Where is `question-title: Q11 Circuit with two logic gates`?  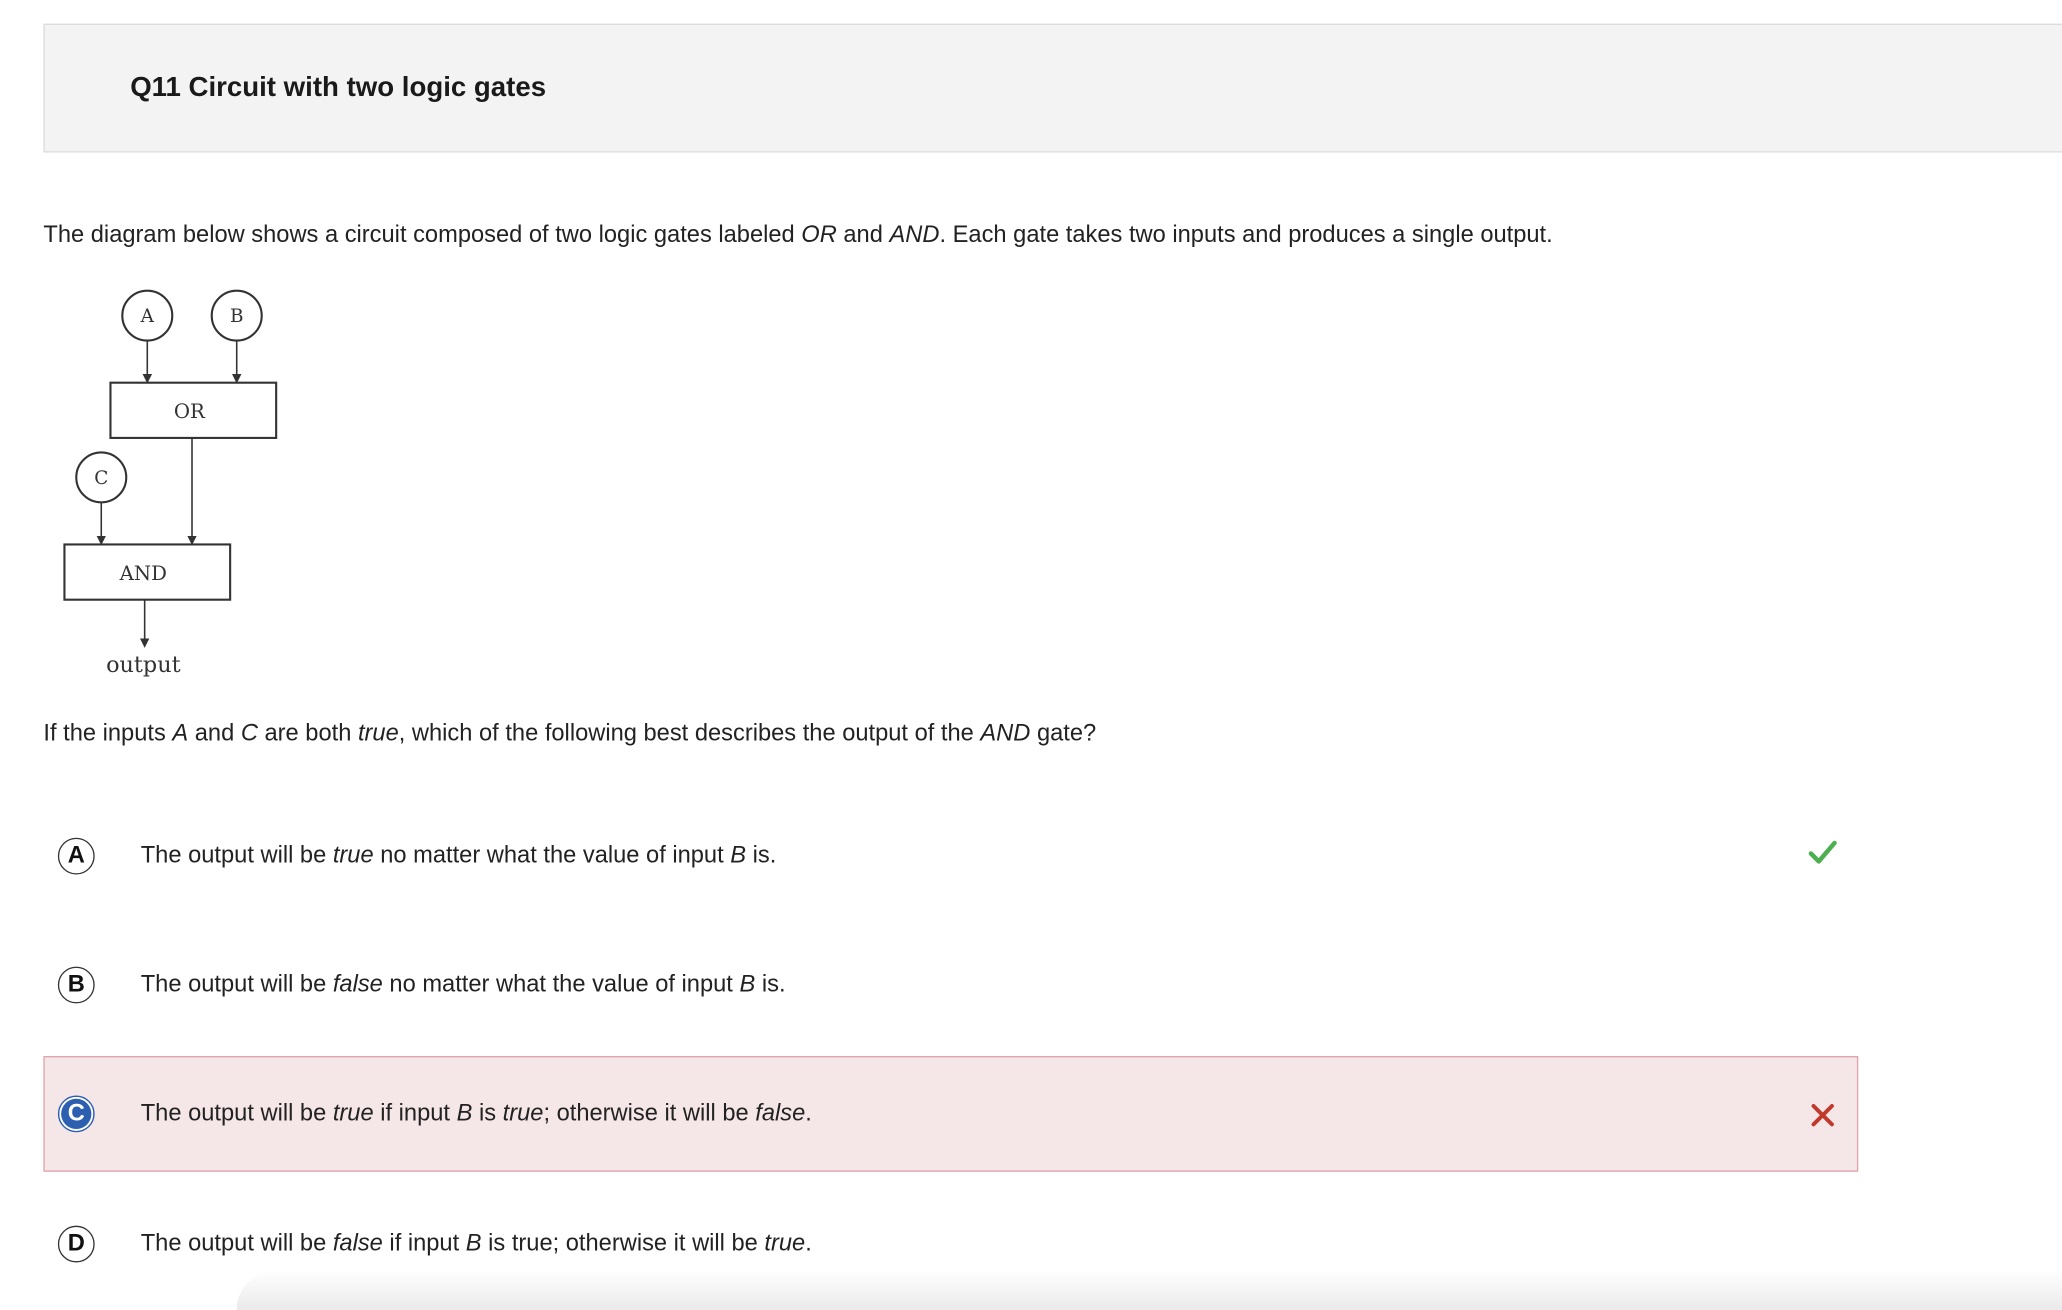 question-title: Q11 Circuit with two logic gates is located at coordinates (338, 87).